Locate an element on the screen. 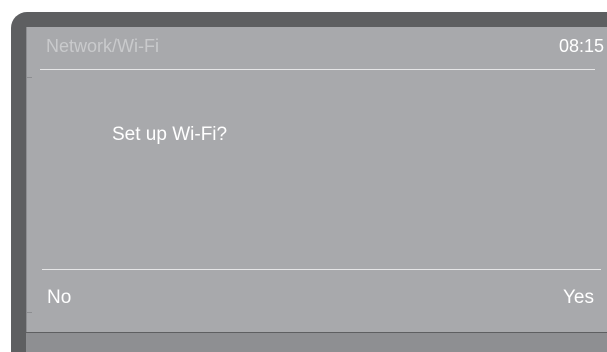 Image resolution: width=607 pixels, height=352 pixels. bottom-band is located at coordinates (316, 342).